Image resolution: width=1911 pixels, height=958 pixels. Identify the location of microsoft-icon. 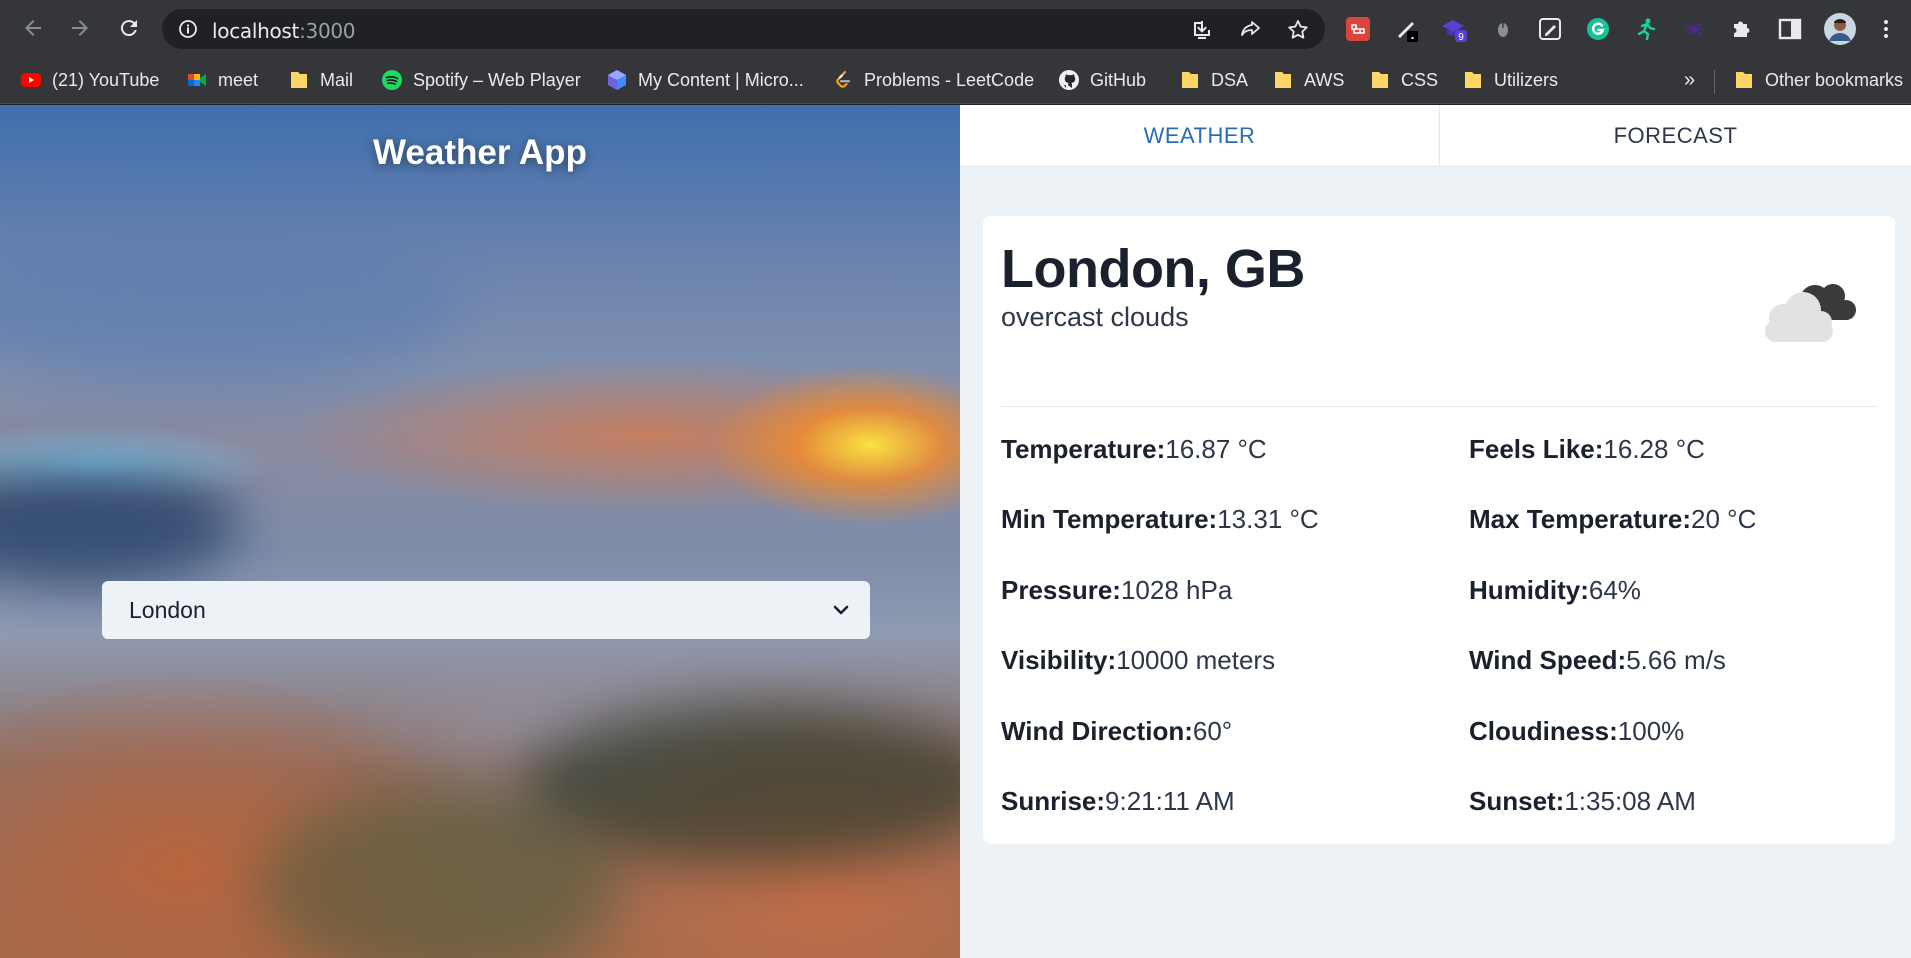
(617, 80).